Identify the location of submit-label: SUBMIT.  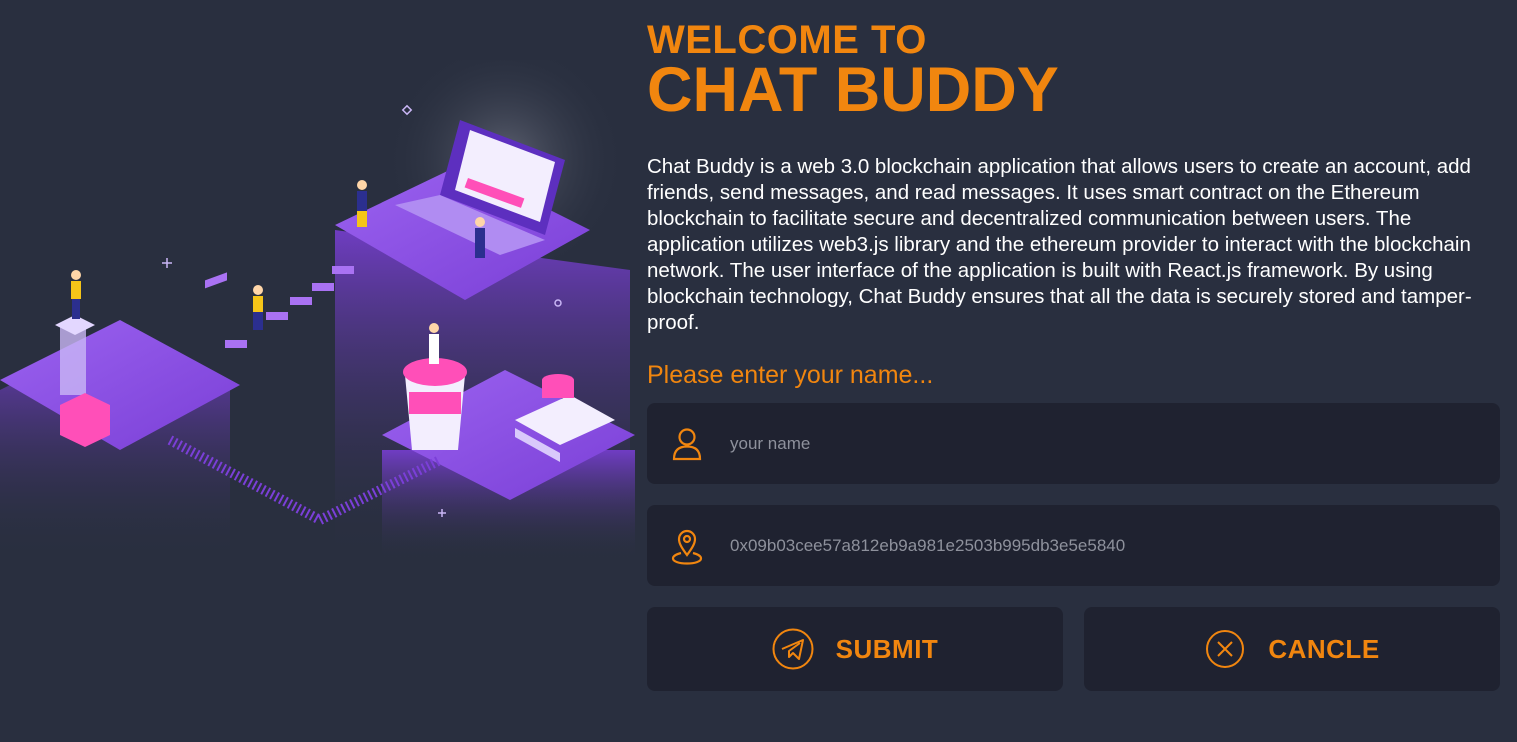
(887, 648).